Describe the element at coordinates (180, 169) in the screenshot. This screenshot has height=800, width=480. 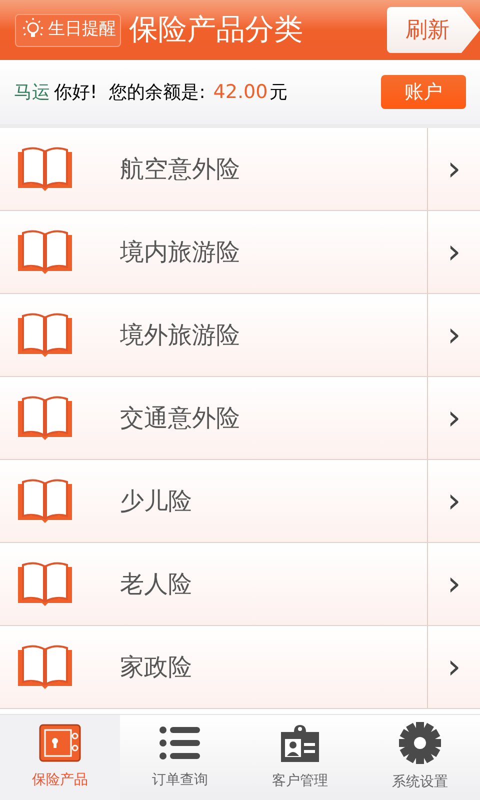
I see `category-label: 航空意外险` at that location.